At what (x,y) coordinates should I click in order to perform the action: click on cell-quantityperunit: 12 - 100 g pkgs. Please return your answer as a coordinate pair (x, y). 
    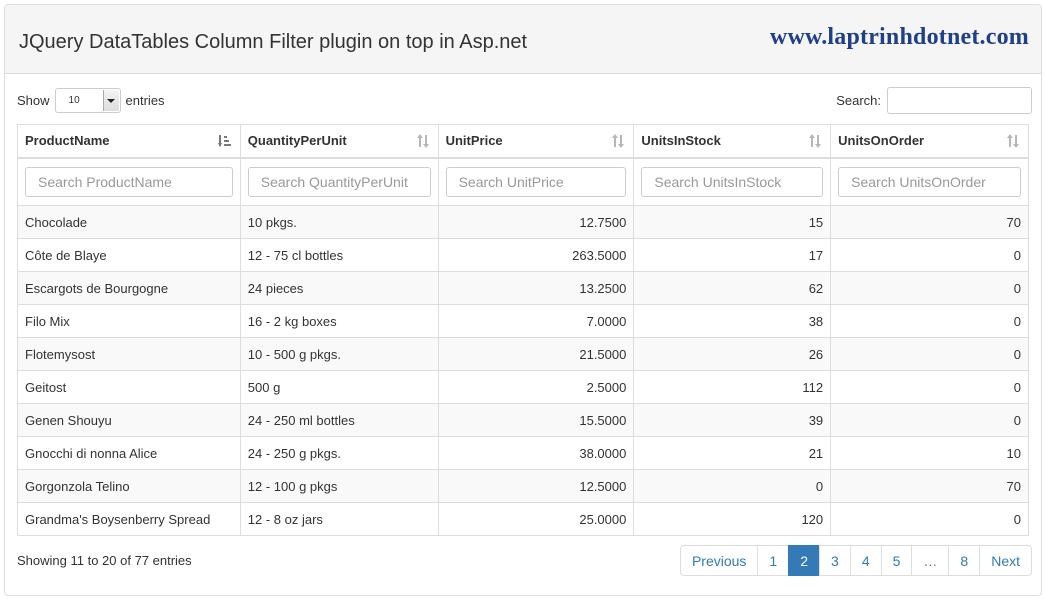
    Looking at the image, I should click on (339, 486).